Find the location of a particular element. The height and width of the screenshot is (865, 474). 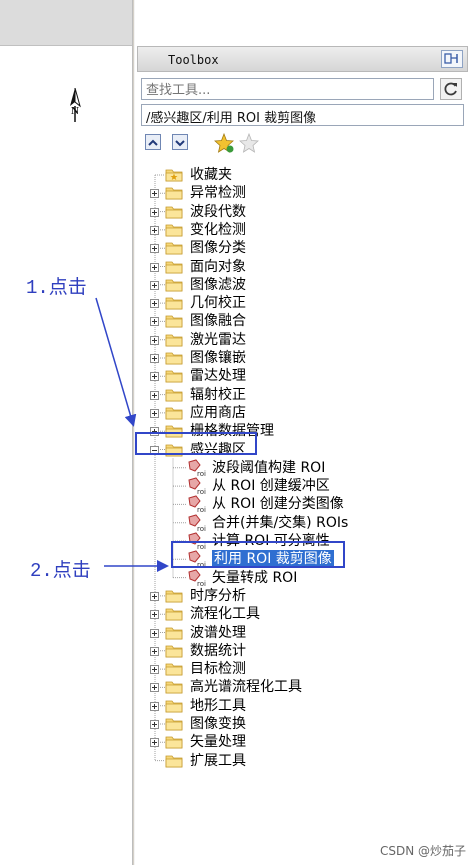

annotation-arrows is located at coordinates (132, 434).